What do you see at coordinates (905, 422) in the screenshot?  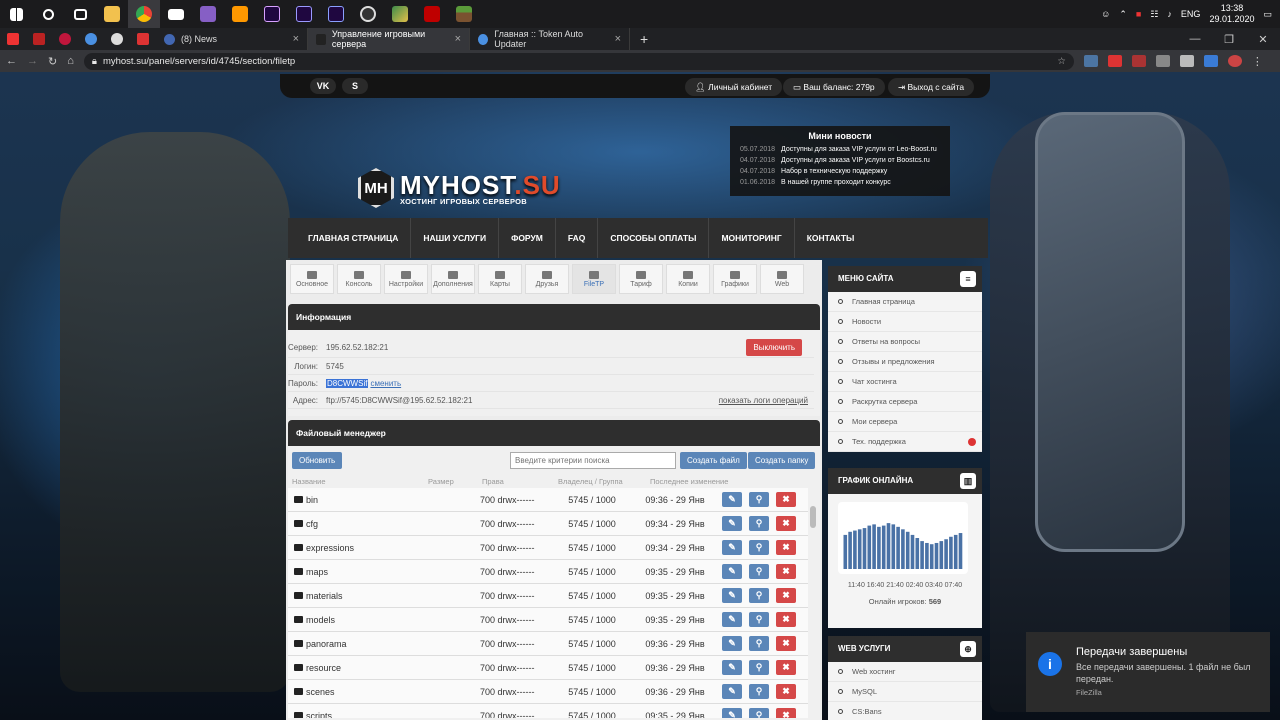 I see `menu-item: Мои сервера` at bounding box center [905, 422].